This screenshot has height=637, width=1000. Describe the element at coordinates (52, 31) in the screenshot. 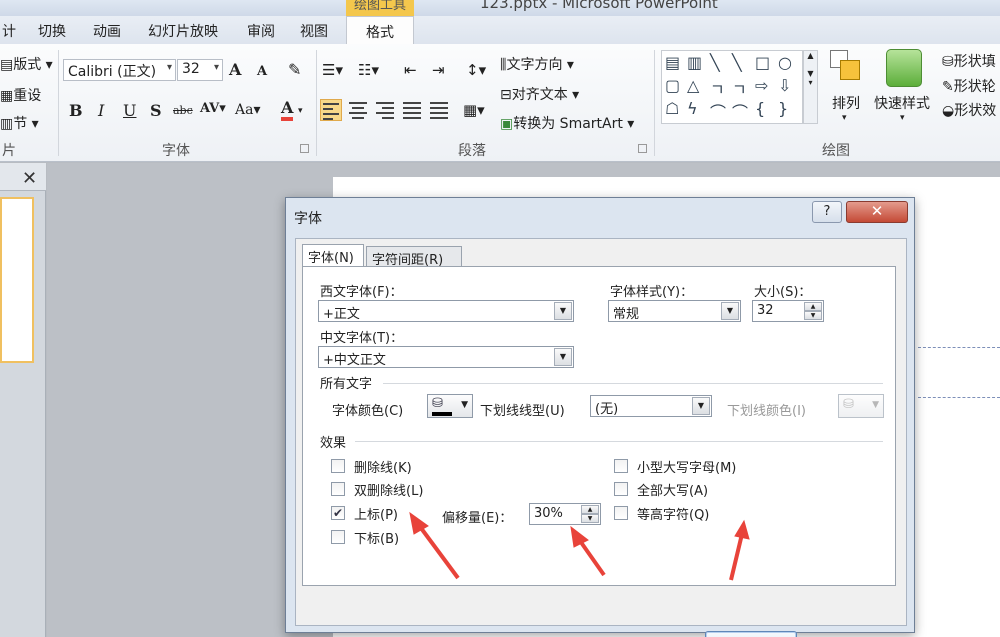

I see `tab-transitions: 切换` at that location.